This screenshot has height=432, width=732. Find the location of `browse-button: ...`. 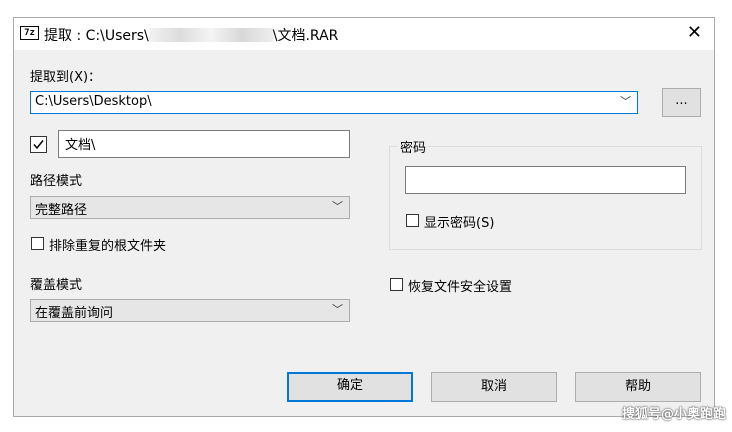

browse-button: ... is located at coordinates (681, 102).